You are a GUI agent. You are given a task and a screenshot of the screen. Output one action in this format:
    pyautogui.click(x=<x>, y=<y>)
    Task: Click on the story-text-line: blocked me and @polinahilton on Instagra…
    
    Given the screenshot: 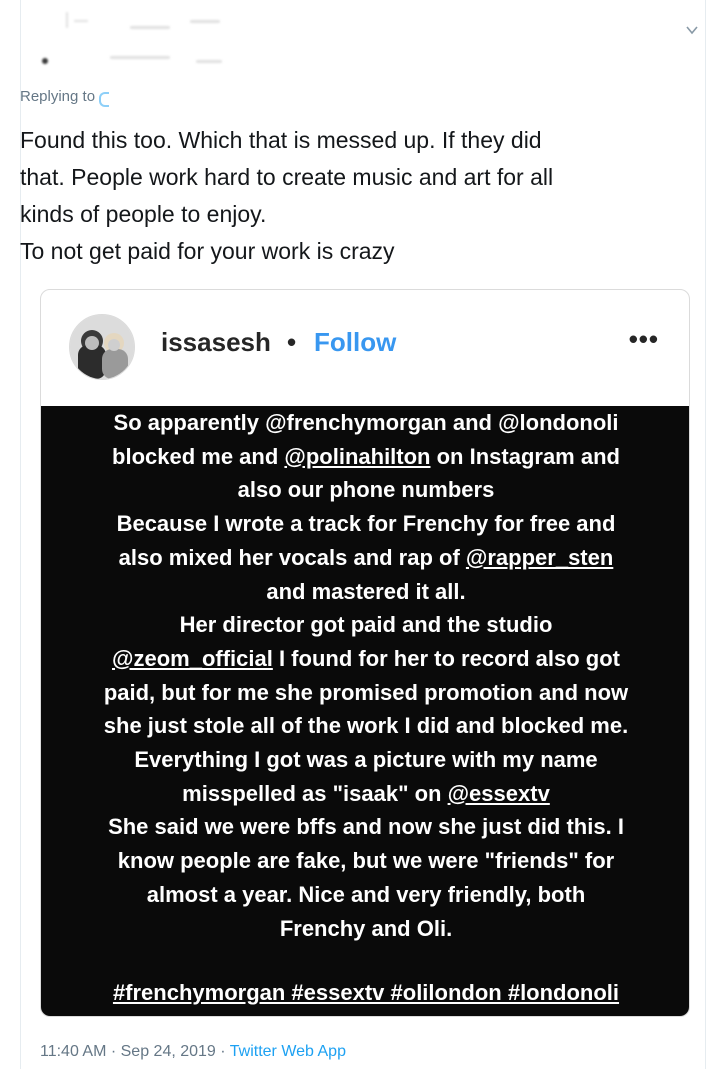 What is the action you would take?
    pyautogui.click(x=365, y=457)
    